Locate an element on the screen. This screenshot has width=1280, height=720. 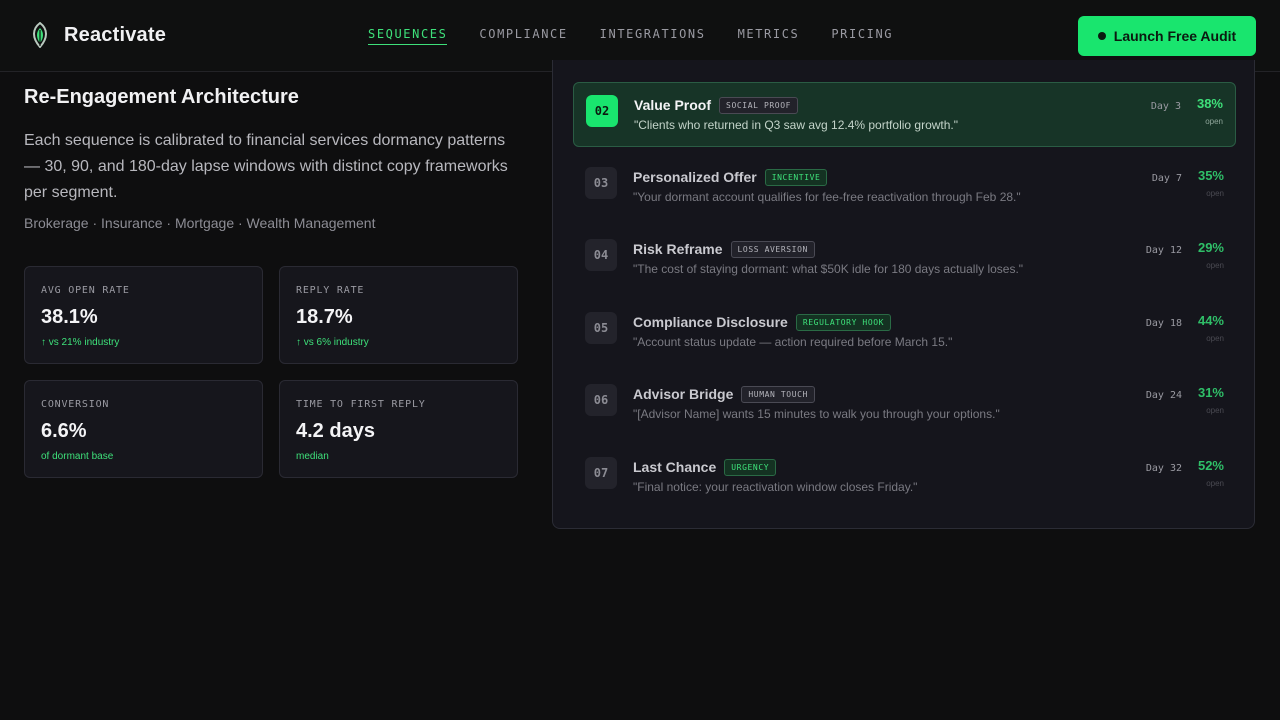
dot-icon is located at coordinates (1101, 36).